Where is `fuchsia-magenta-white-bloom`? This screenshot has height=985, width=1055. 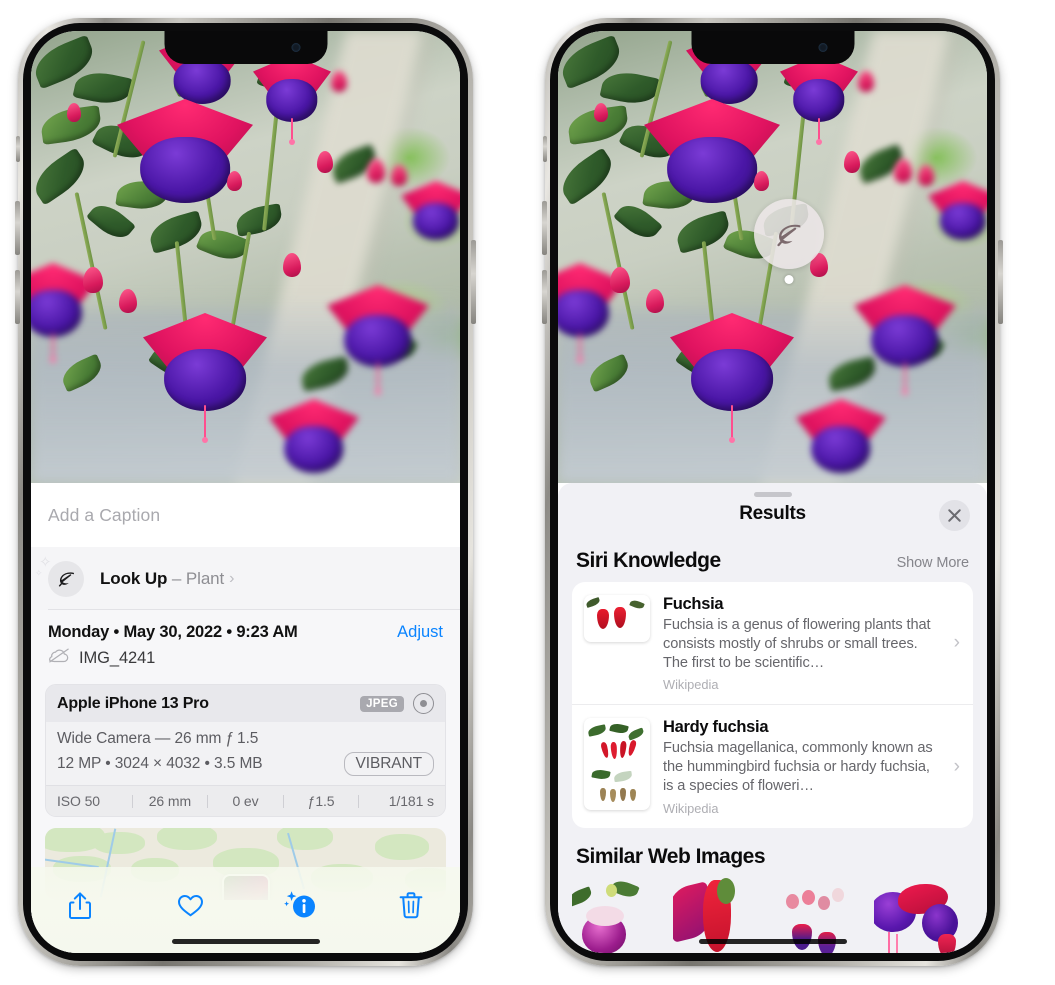
fuchsia-magenta-white-bloom is located at coordinates (621, 915).